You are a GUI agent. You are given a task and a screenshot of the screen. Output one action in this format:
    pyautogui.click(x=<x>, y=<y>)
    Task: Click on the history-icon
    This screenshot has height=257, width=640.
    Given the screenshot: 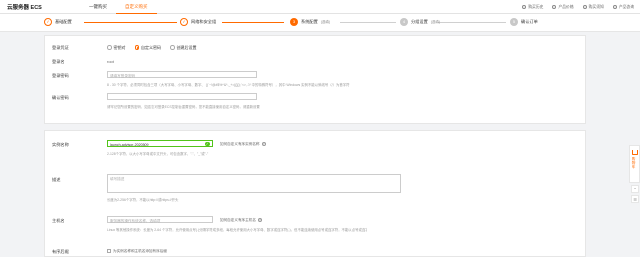 What is the action you would take?
    pyautogui.click(x=524, y=7)
    